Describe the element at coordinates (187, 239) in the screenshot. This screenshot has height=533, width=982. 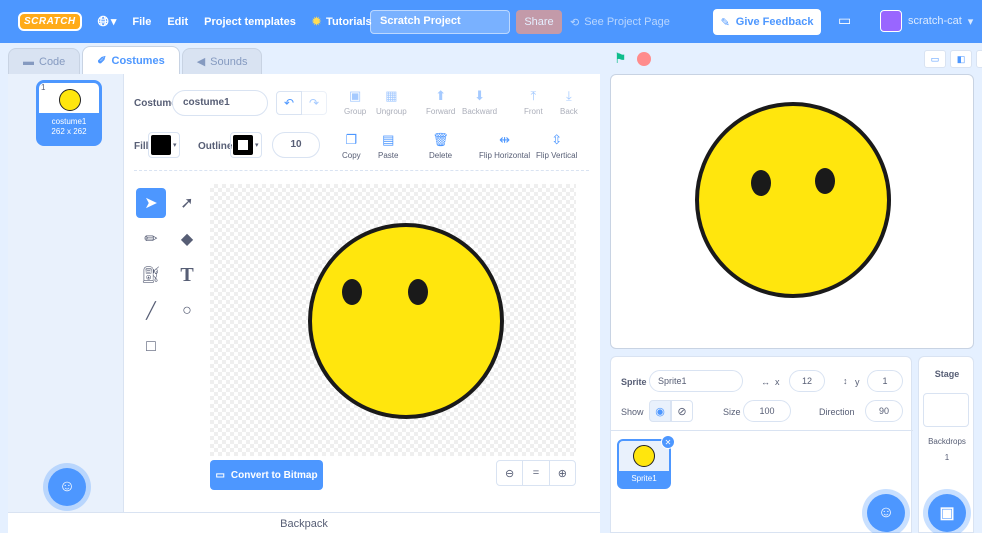
I see `eraser-tool: ◆` at that location.